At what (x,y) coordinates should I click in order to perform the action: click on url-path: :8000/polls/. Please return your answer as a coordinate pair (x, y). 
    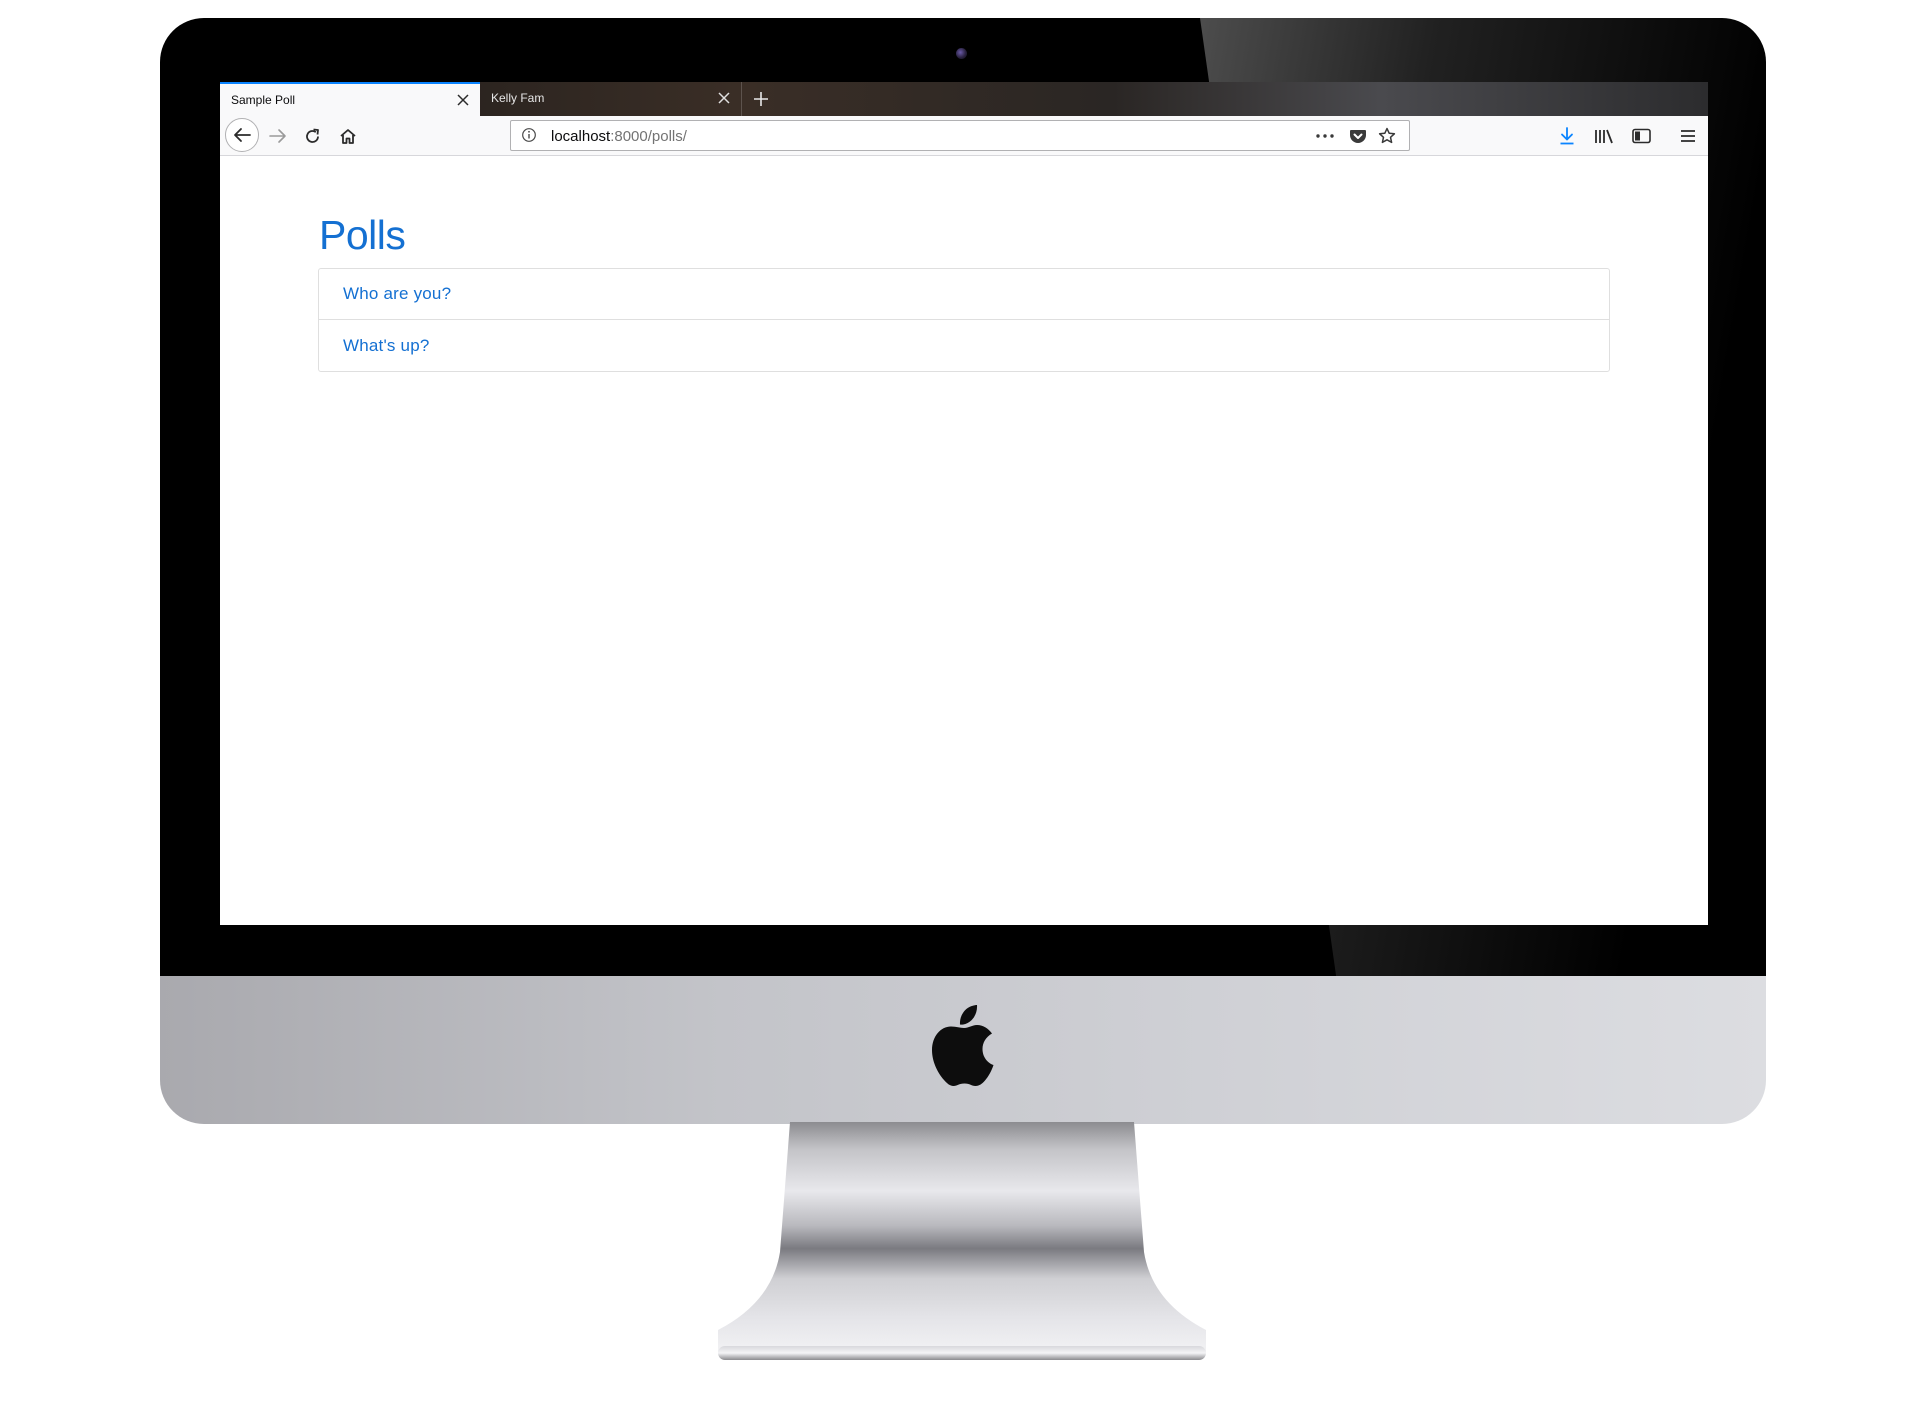
    Looking at the image, I should click on (648, 136).